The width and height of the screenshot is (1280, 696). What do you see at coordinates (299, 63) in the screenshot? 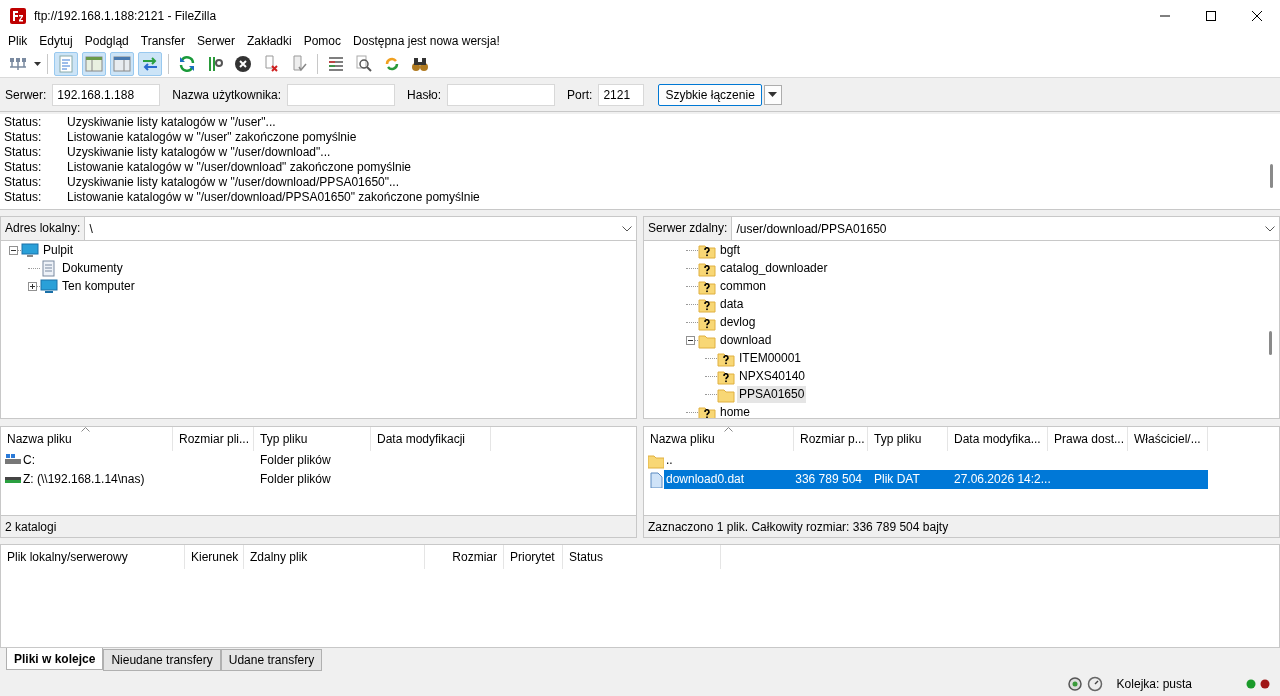
I see `document-check-icon` at bounding box center [299, 63].